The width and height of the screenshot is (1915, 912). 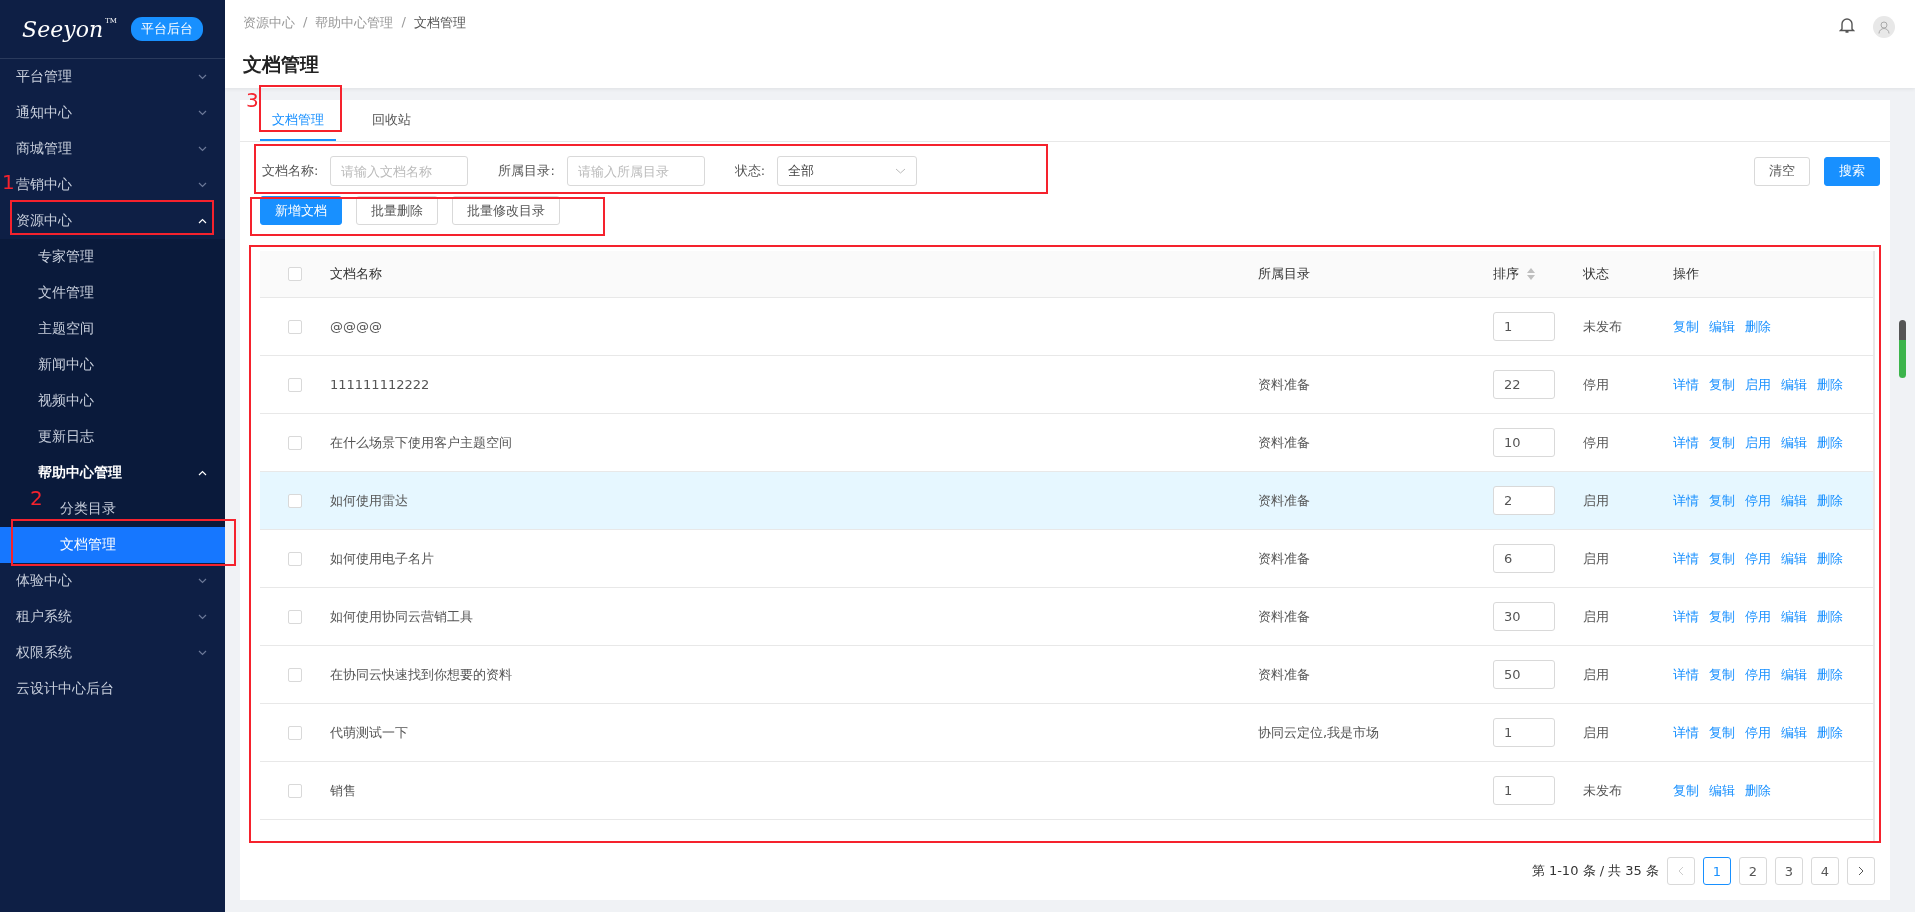 I want to click on avatar, so click(x=1884, y=27).